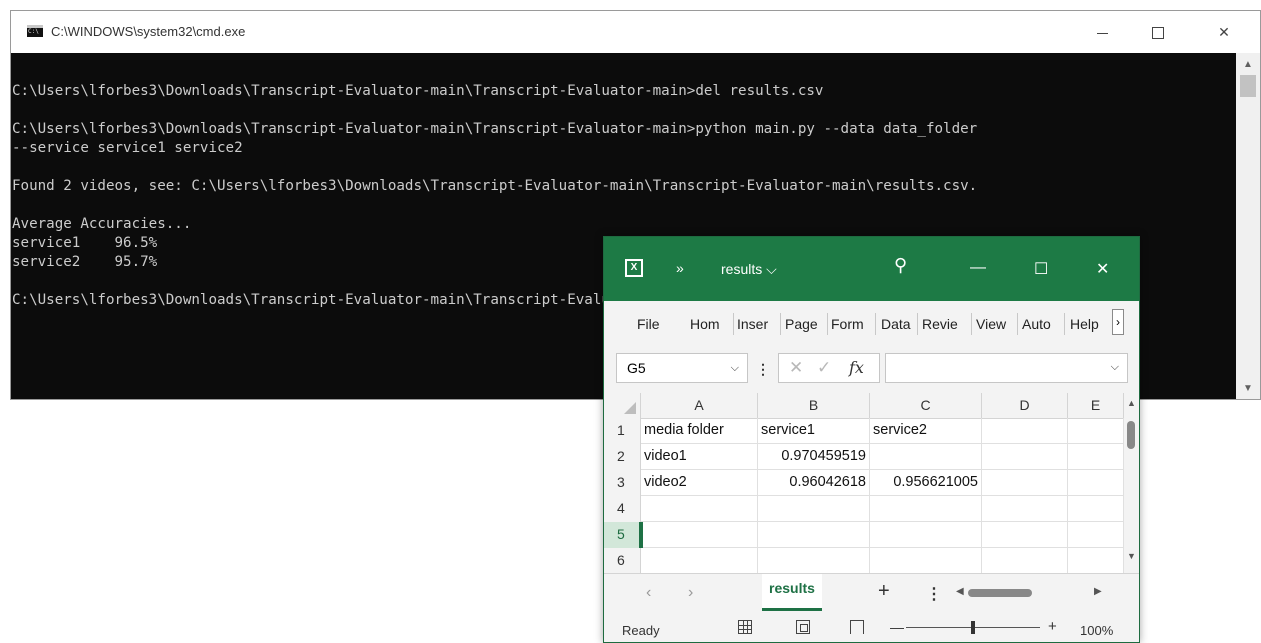 The height and width of the screenshot is (643, 1261). Describe the element at coordinates (1084, 324) in the screenshot. I see `tab-help: Help` at that location.